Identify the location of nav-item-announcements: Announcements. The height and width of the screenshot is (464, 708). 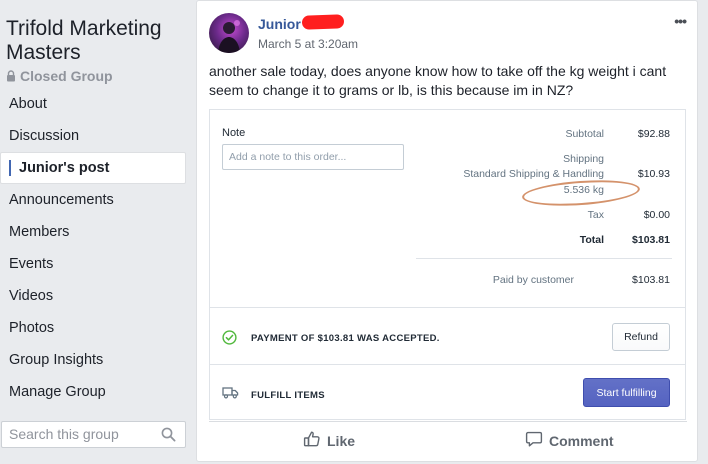
(93, 200).